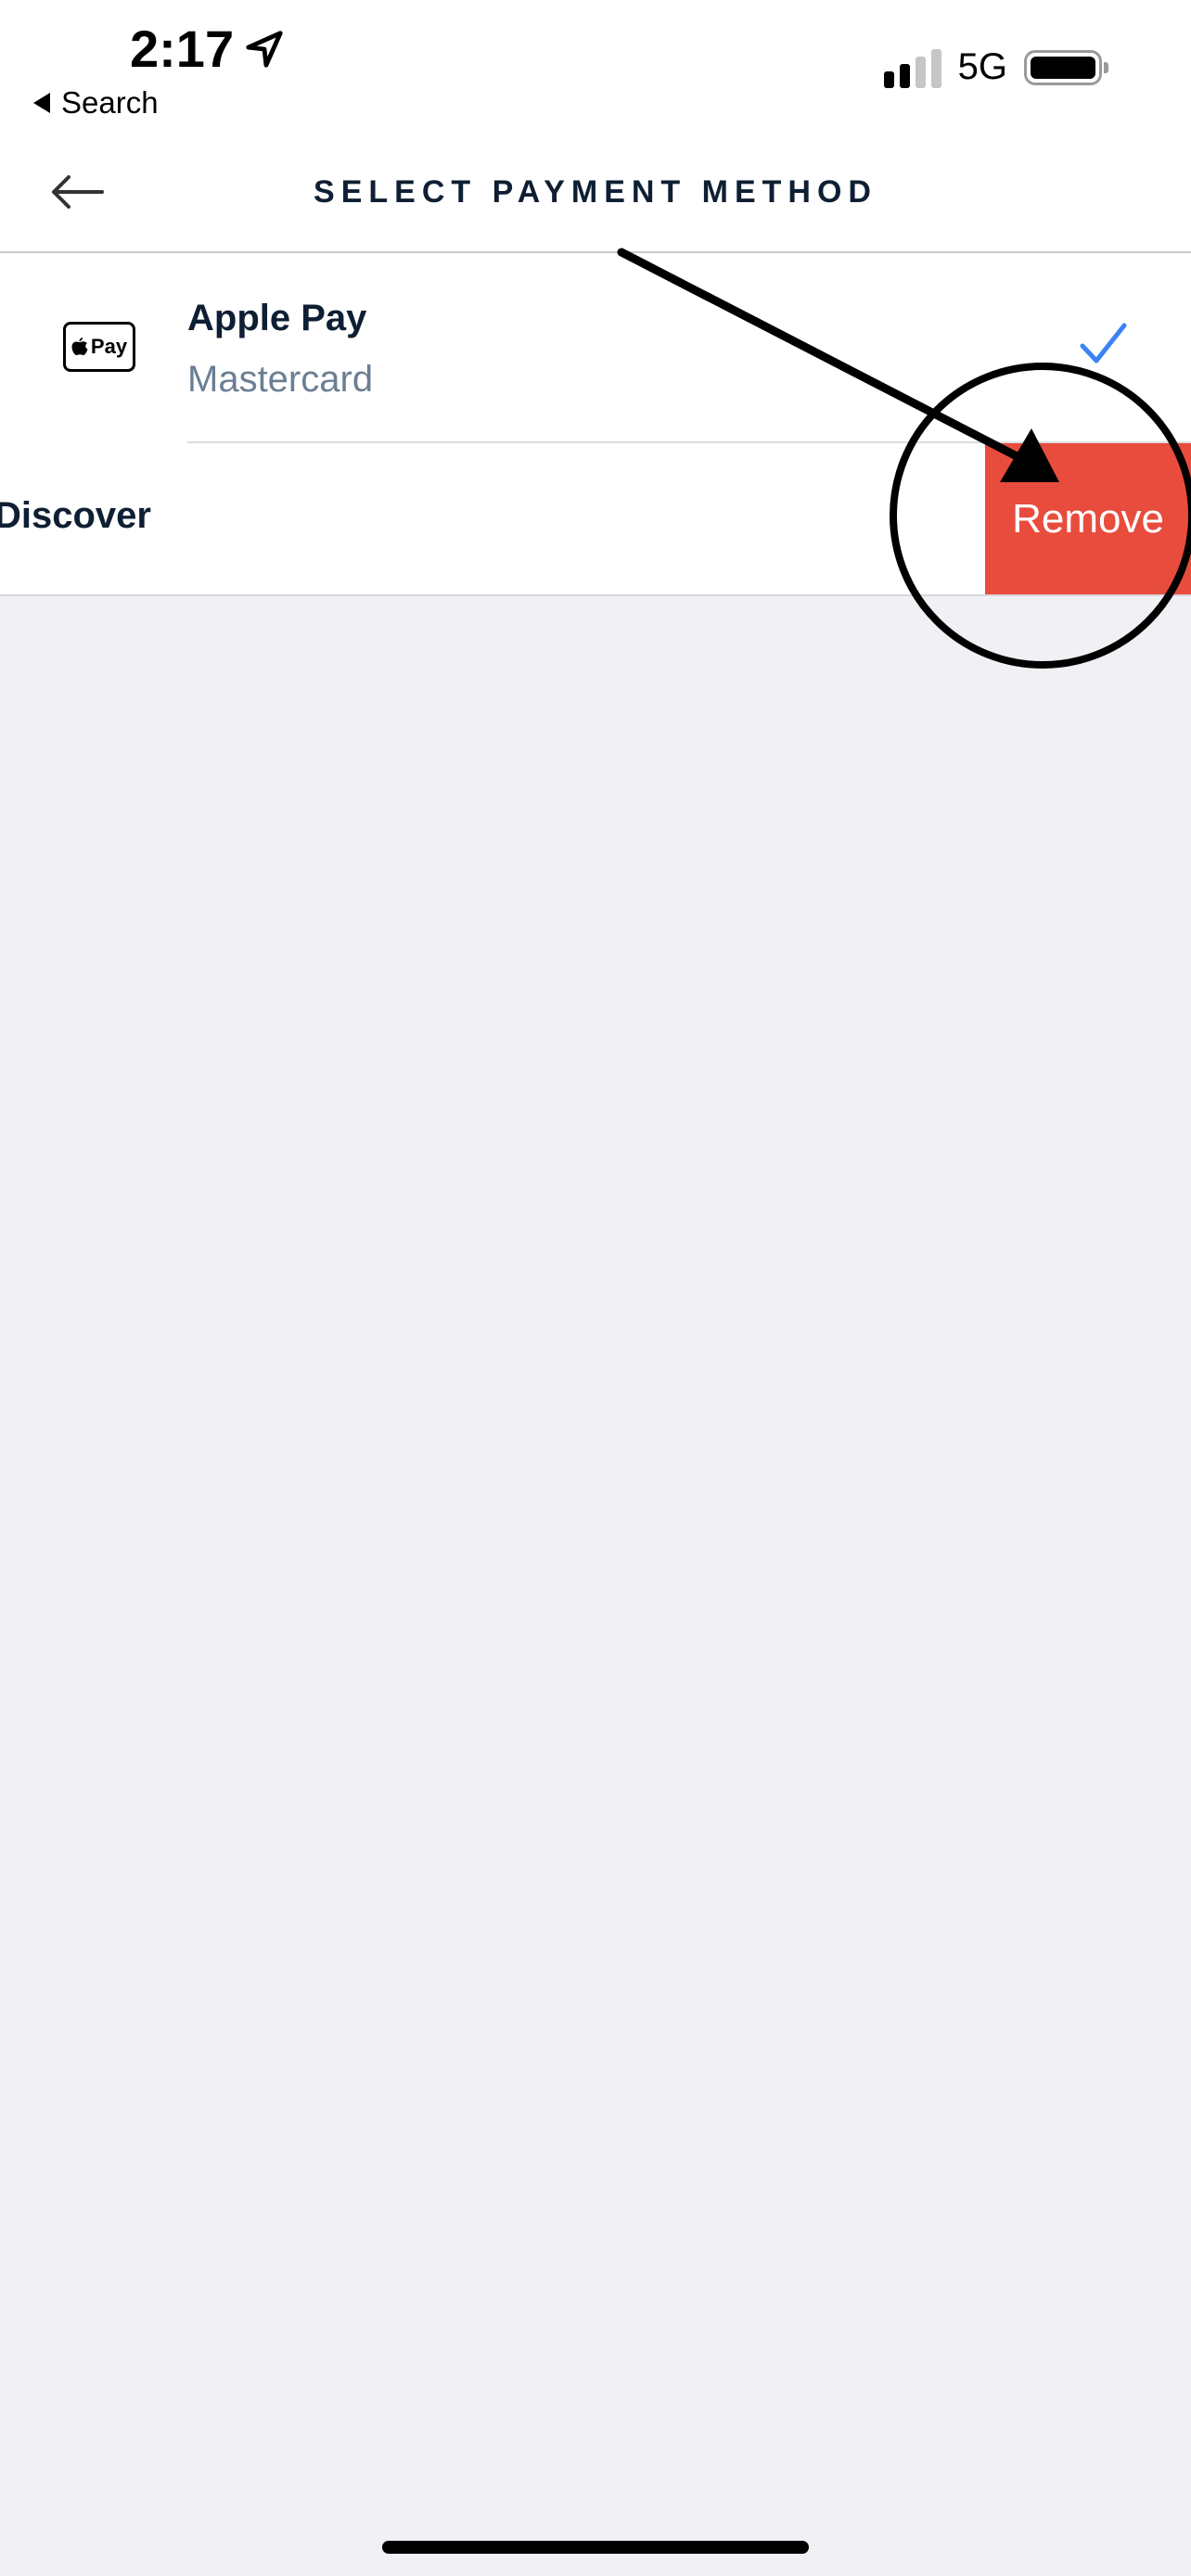 The width and height of the screenshot is (1191, 2576). Describe the element at coordinates (110, 102) in the screenshot. I see `back-to-search-label: Search` at that location.